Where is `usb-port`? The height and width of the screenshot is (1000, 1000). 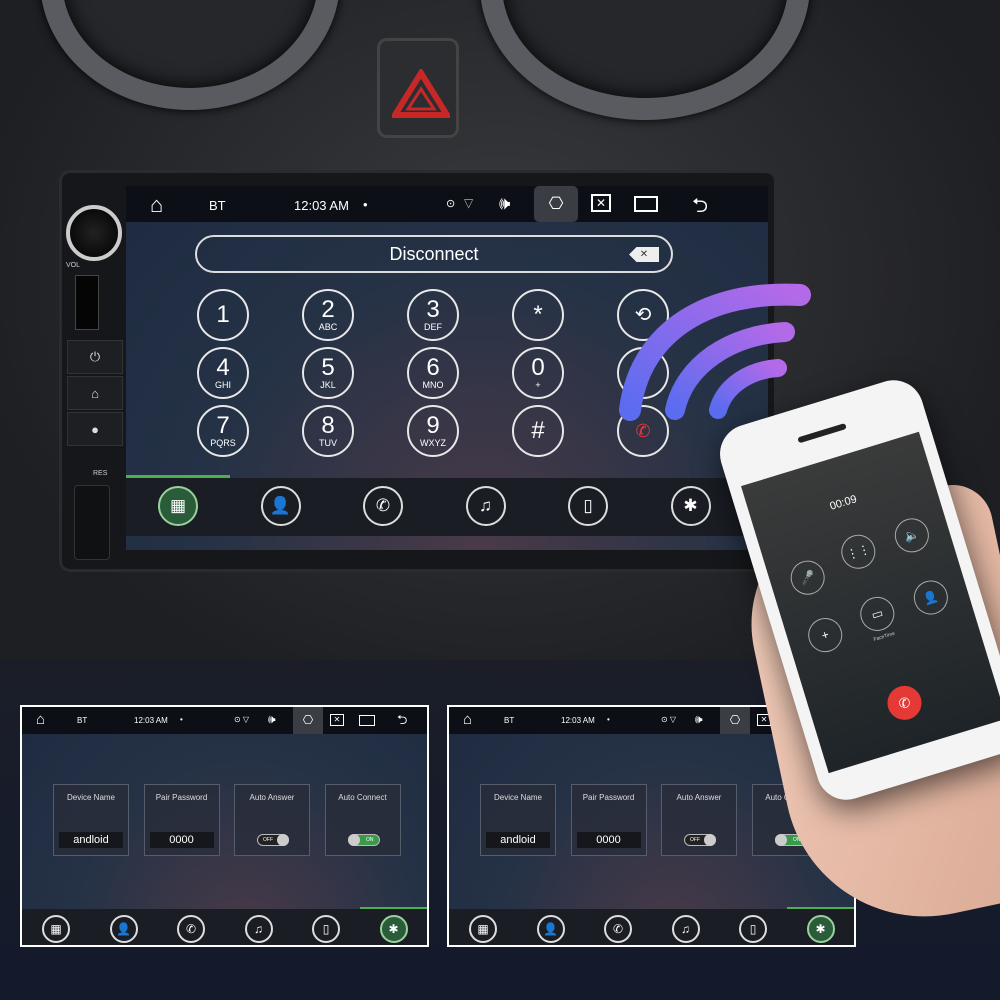
usb-port is located at coordinates (92, 522).